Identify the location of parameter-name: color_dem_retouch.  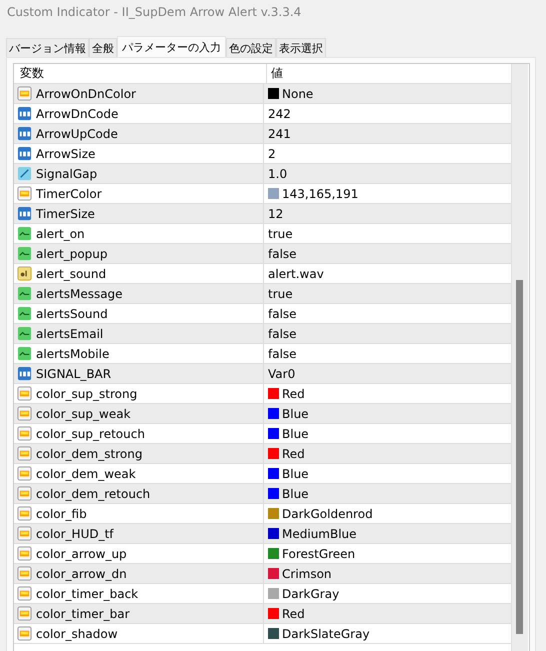
(93, 493).